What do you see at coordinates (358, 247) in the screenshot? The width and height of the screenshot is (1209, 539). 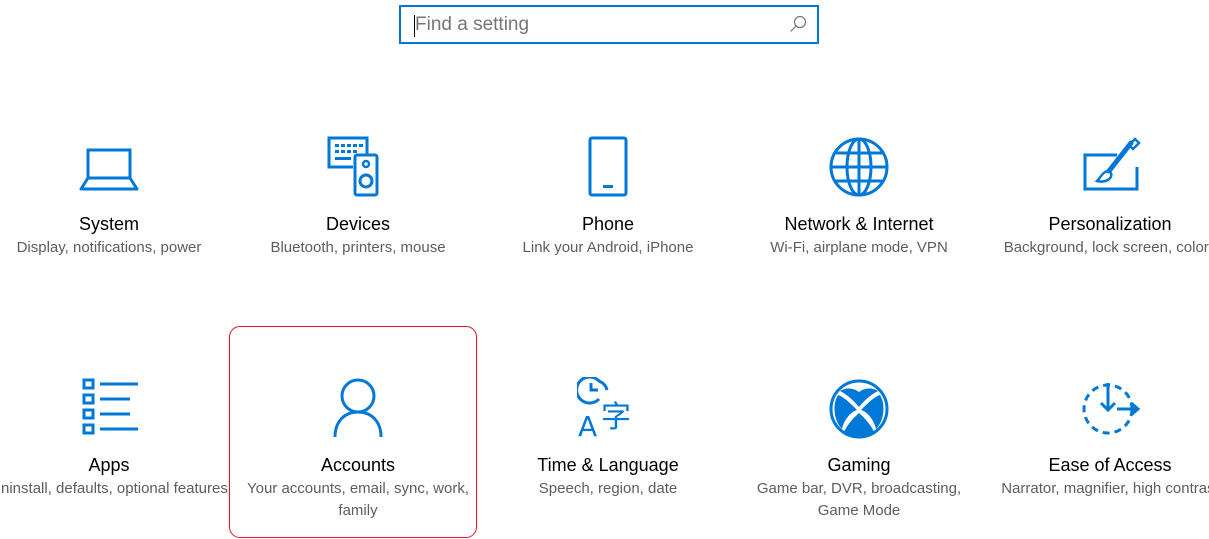 I see `category-description: Bluetooth, printers, mouse` at bounding box center [358, 247].